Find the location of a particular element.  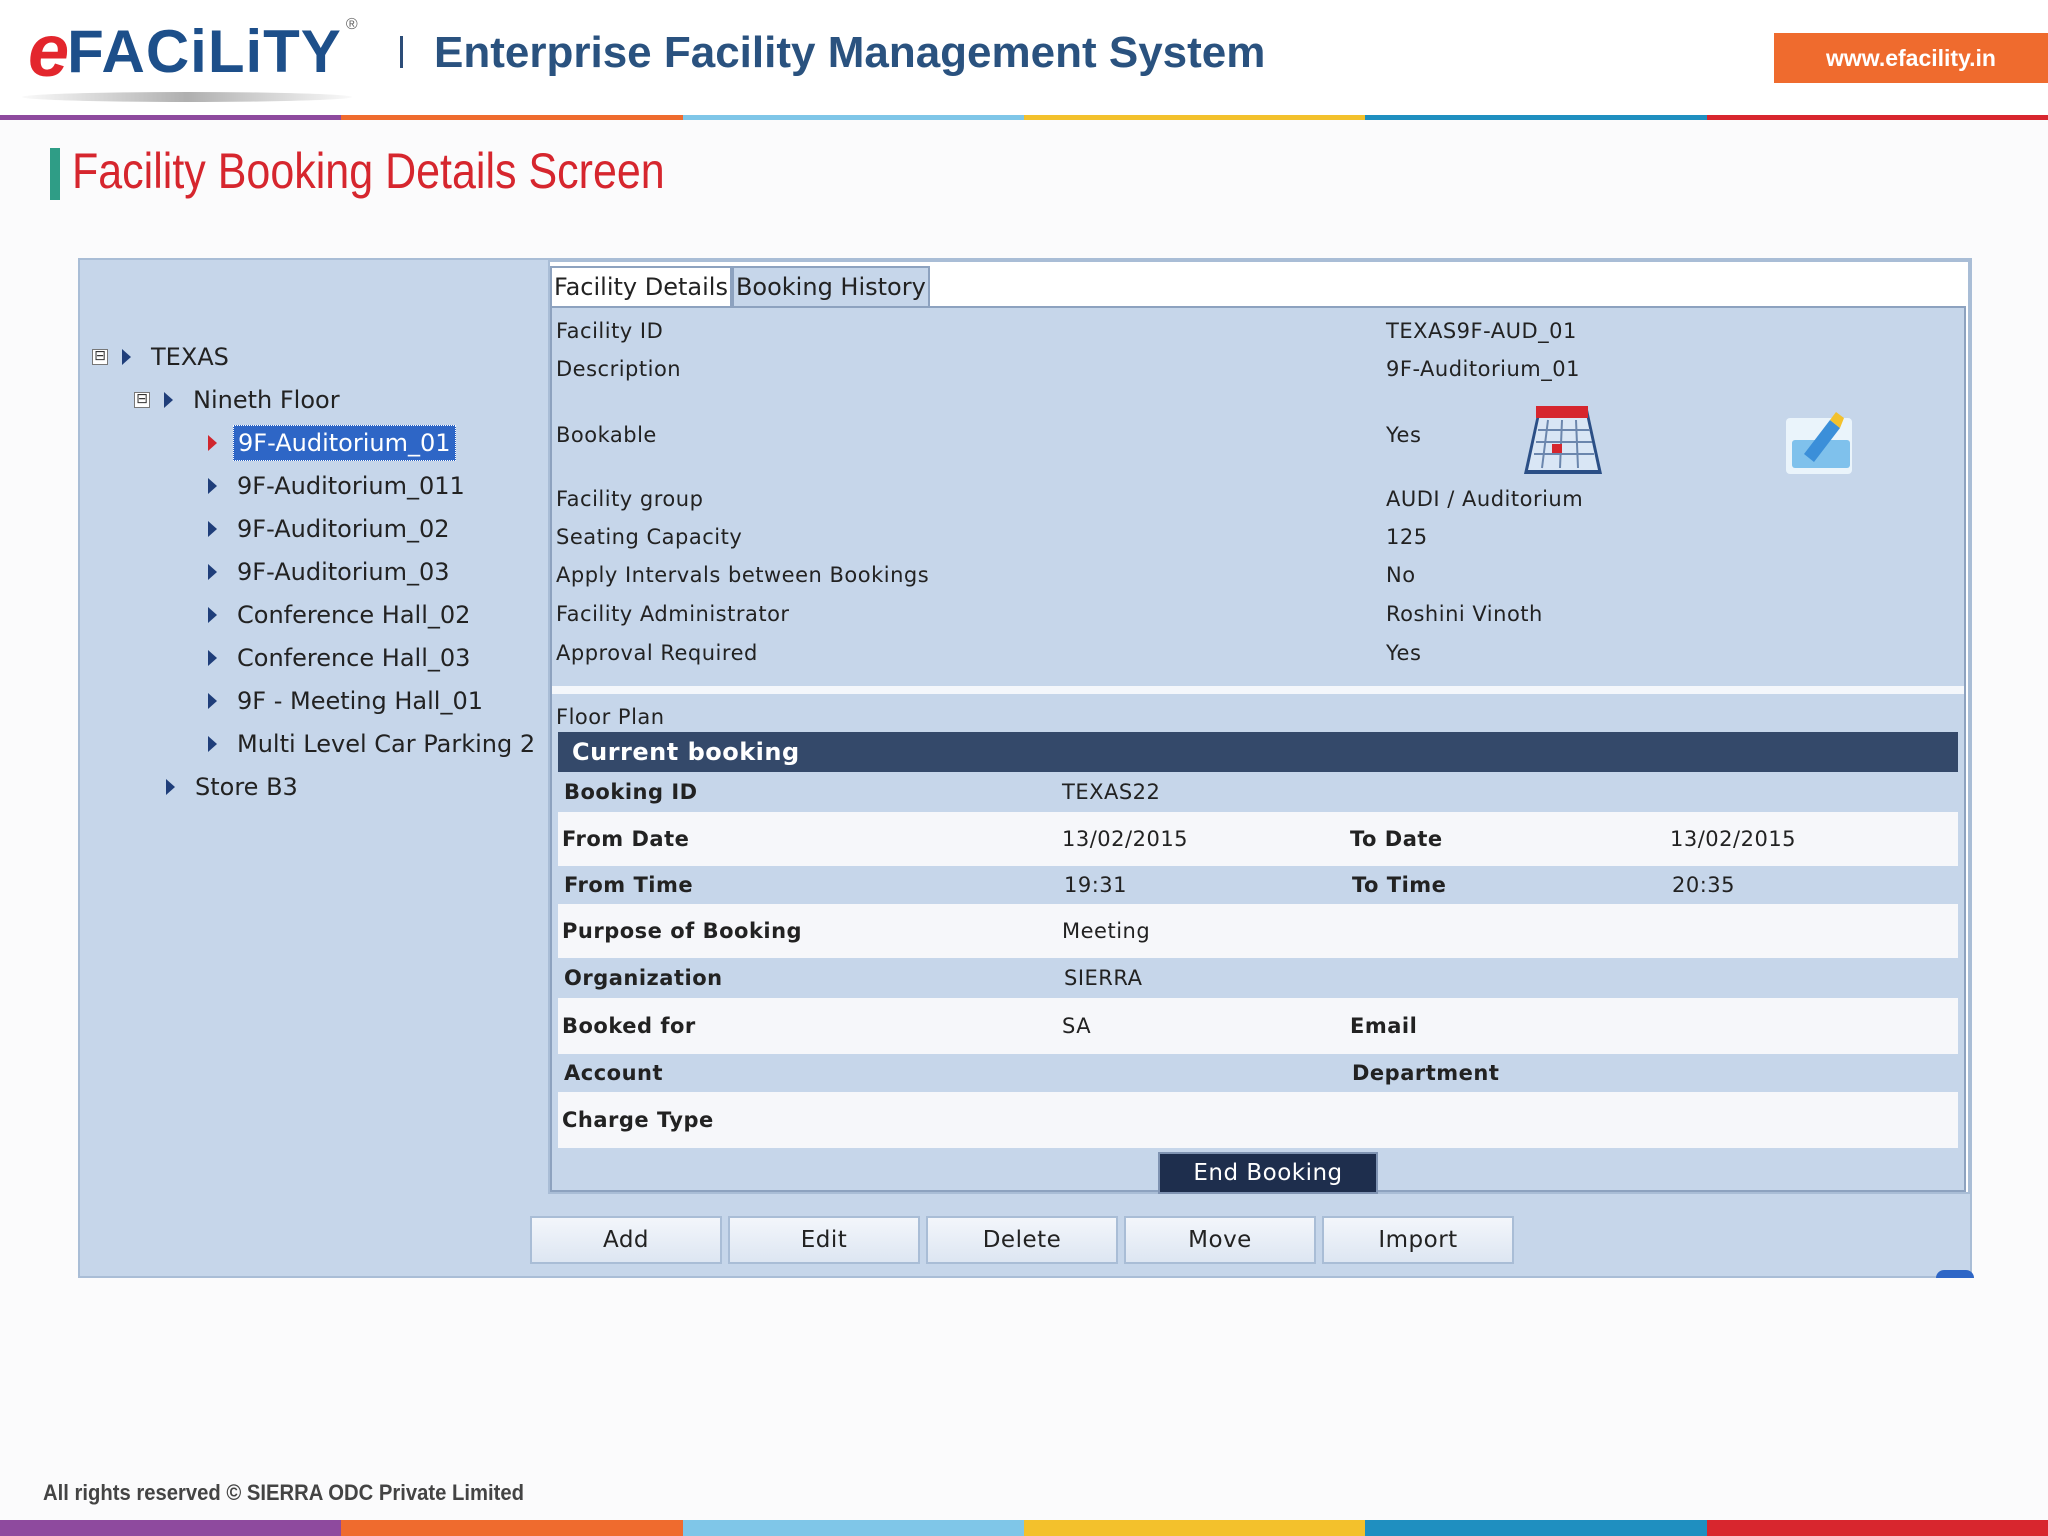

department-label: Department is located at coordinates (1426, 1073).